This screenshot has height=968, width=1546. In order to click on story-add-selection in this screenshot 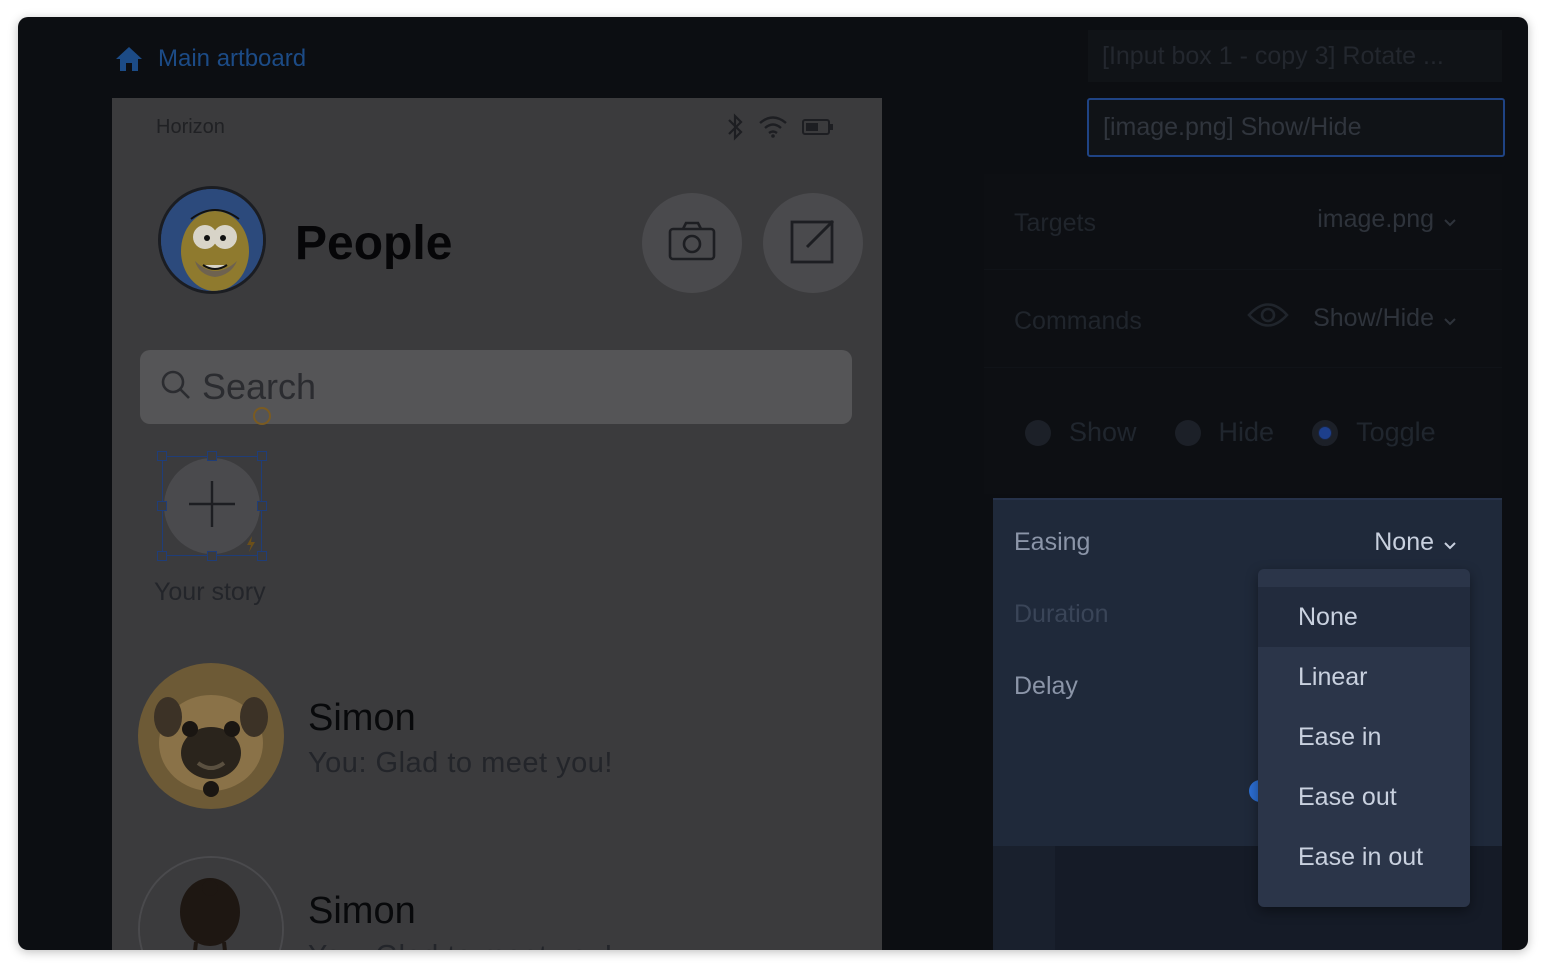, I will do `click(212, 506)`.